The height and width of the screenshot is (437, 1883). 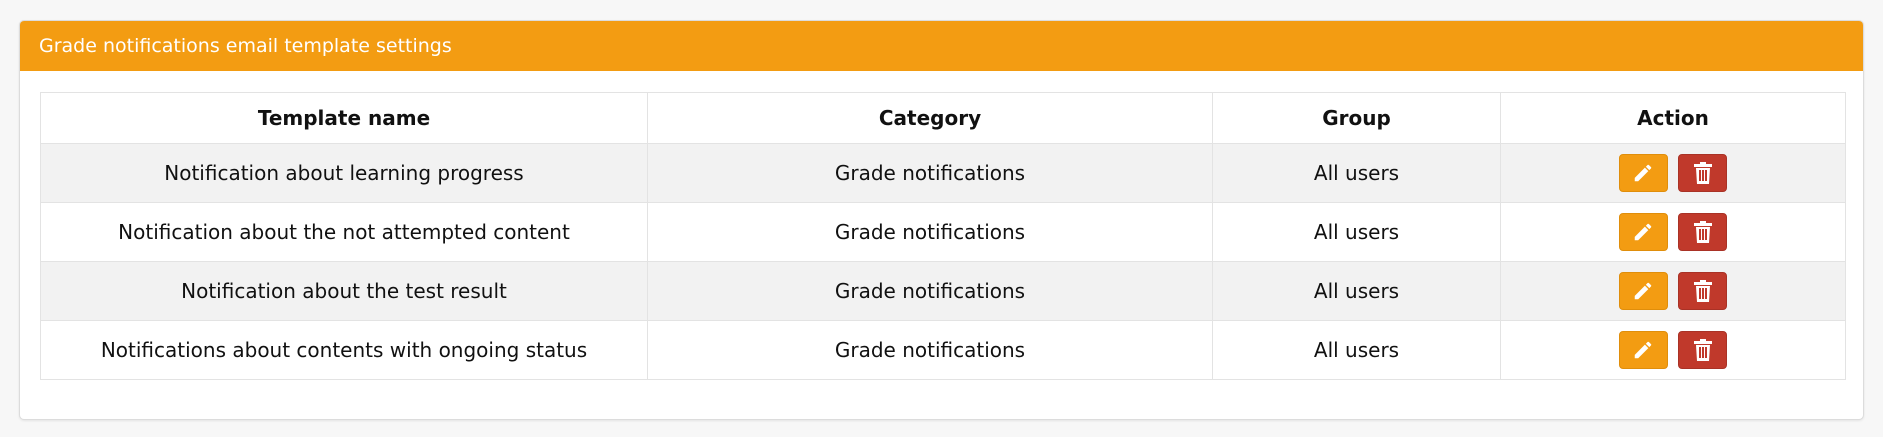 What do you see at coordinates (1356, 118) in the screenshot?
I see `column-header-group: Group` at bounding box center [1356, 118].